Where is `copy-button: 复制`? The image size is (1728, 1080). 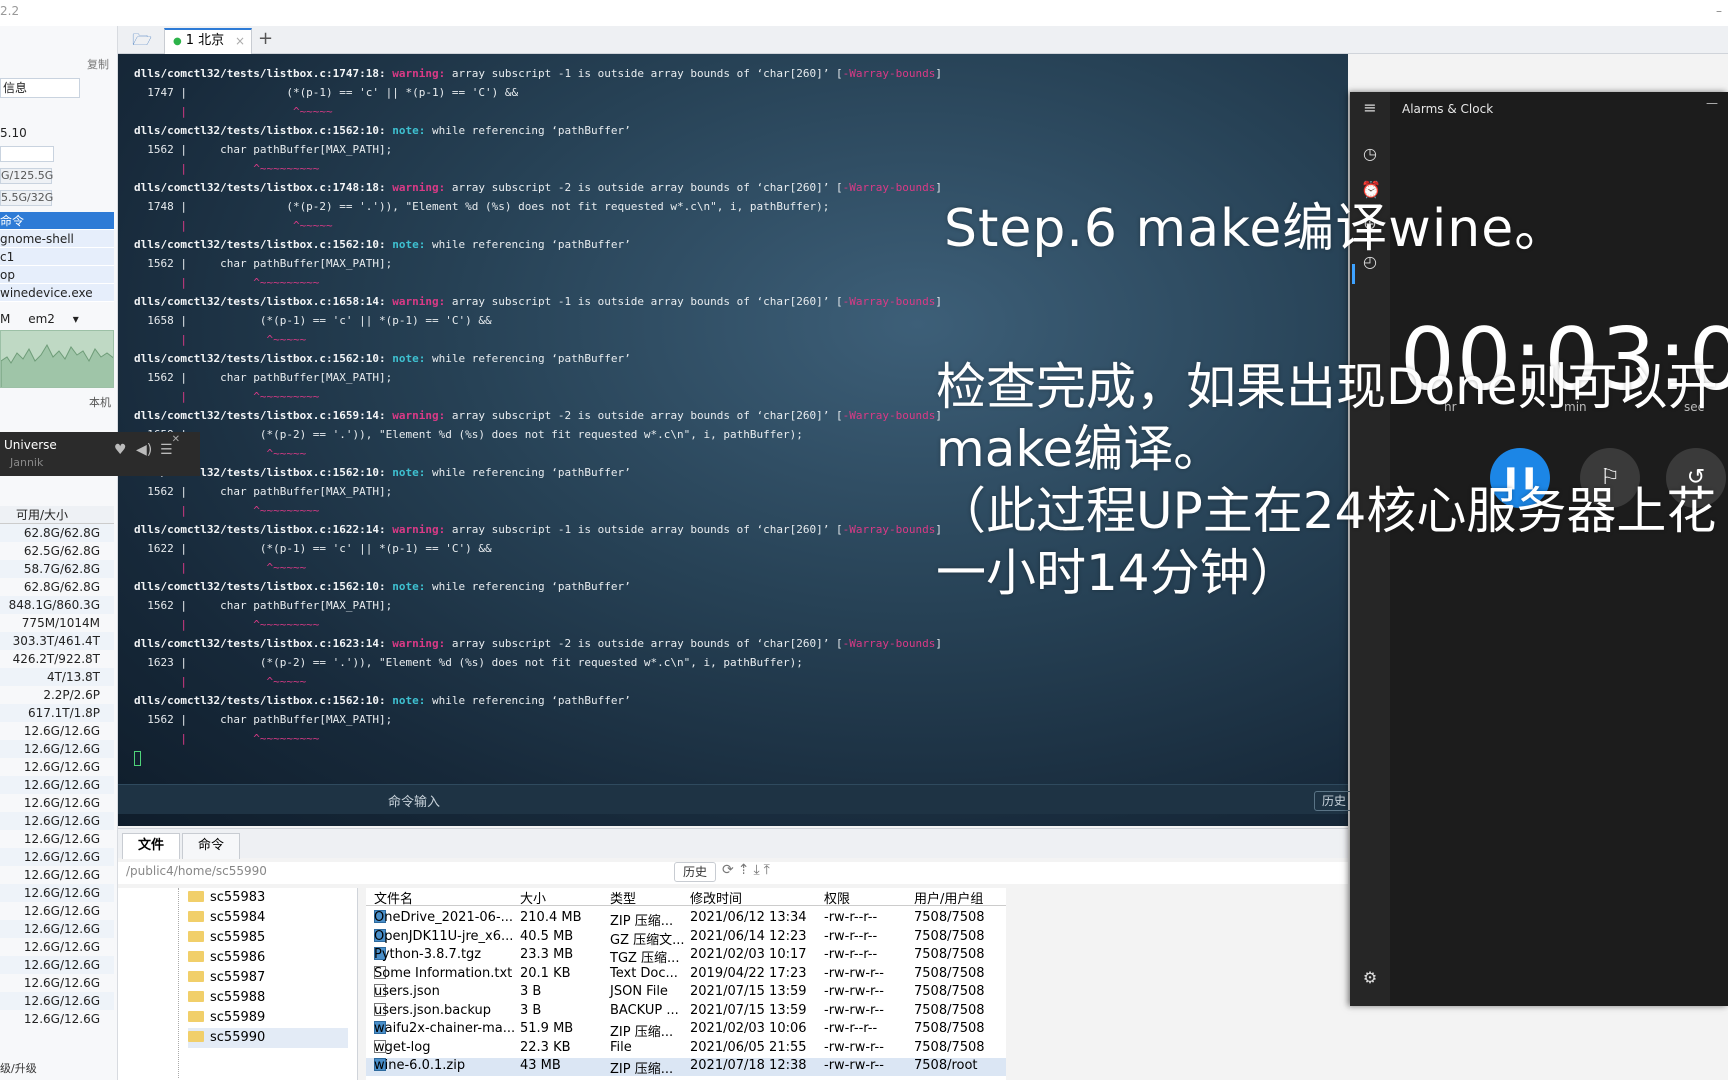
copy-button: 复制 is located at coordinates (98, 64).